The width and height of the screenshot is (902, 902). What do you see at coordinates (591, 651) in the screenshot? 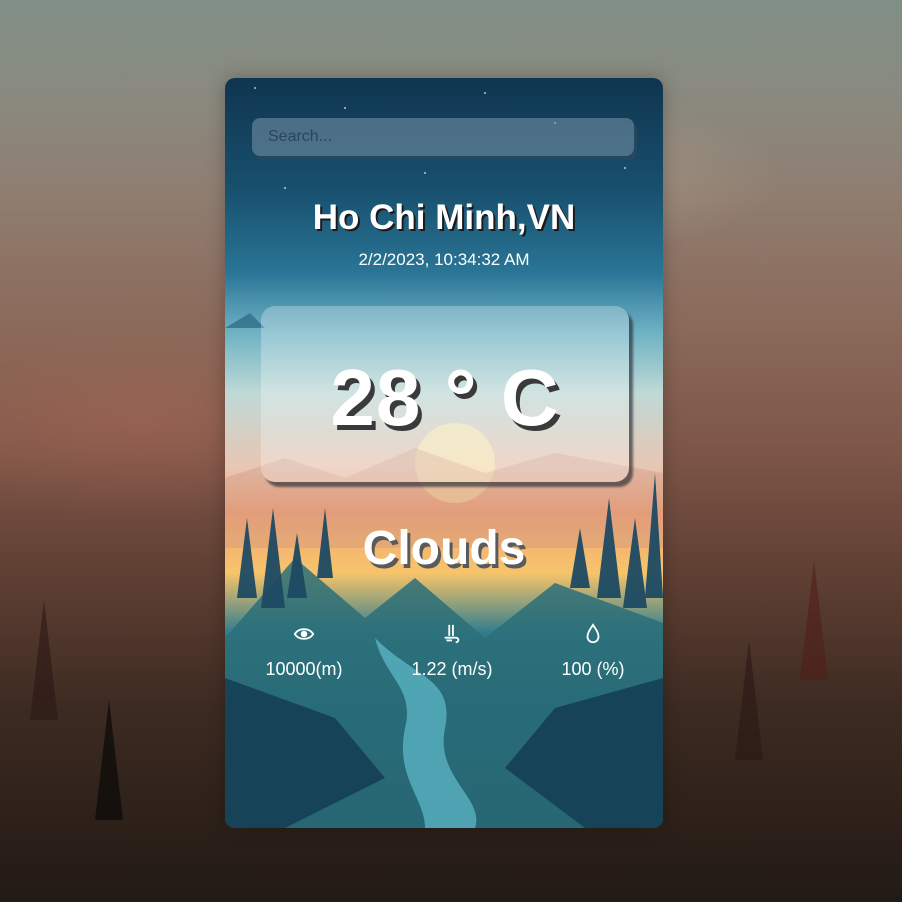
I see `humidity-stat: 100 (%)` at bounding box center [591, 651].